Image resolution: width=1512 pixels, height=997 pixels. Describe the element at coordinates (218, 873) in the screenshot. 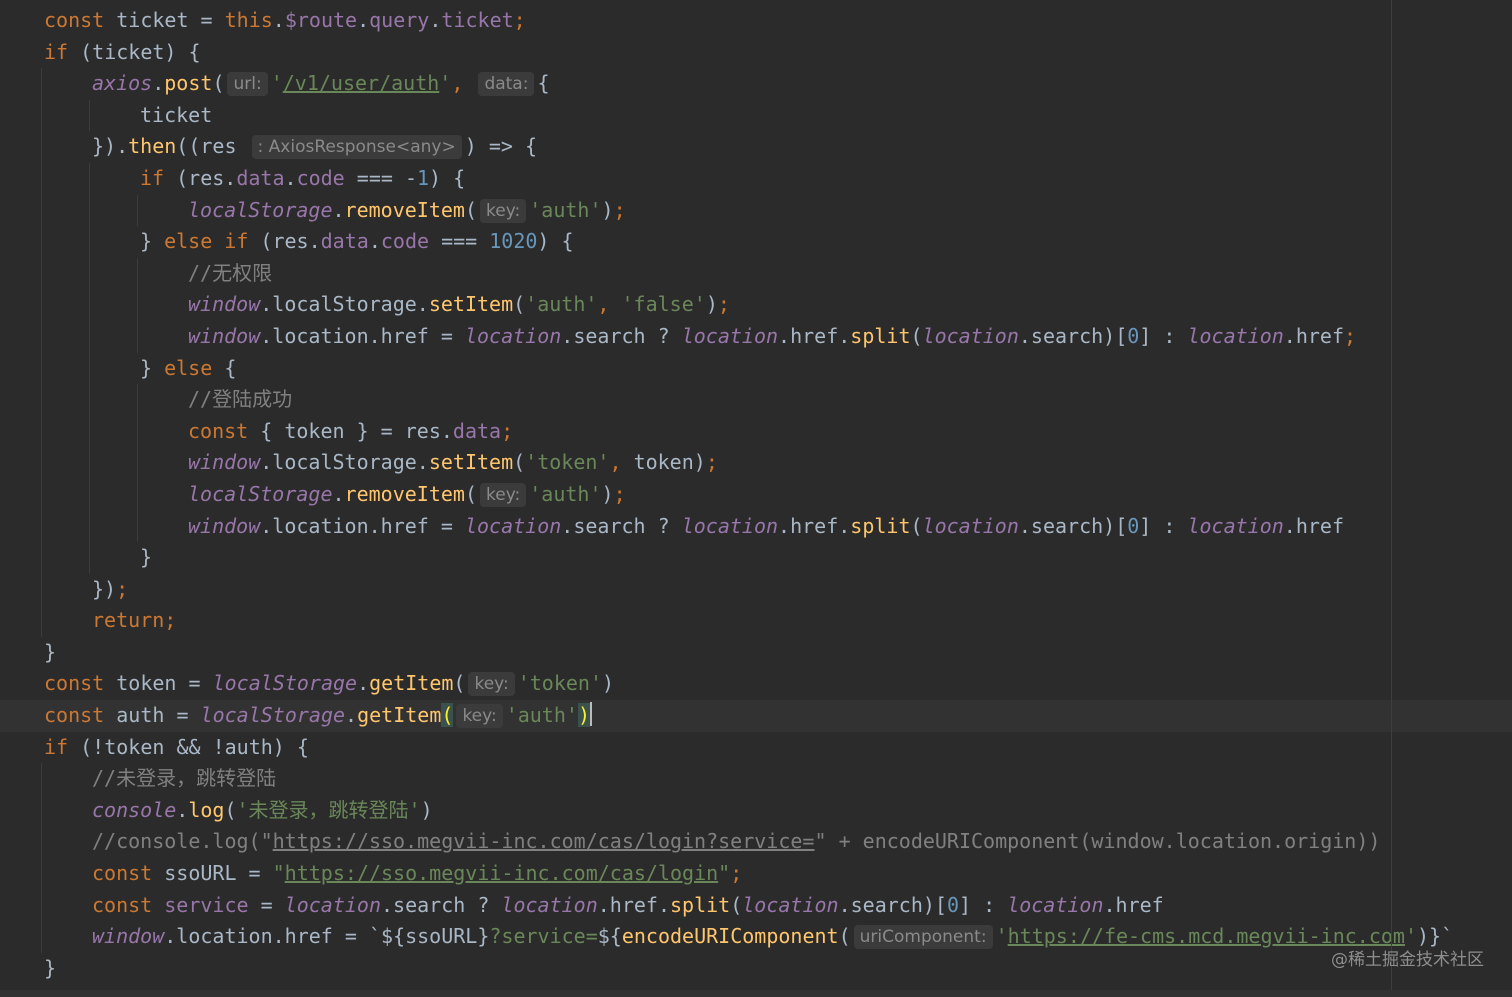

I see `code-token: ssoURL =` at that location.